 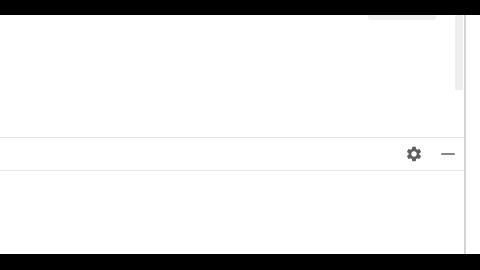 What do you see at coordinates (459, 52) in the screenshot?
I see `scrollbar-thumb` at bounding box center [459, 52].